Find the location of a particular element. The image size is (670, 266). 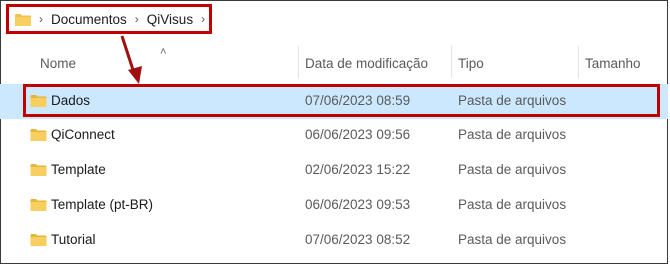

row-name: QiConnect is located at coordinates (83, 134).